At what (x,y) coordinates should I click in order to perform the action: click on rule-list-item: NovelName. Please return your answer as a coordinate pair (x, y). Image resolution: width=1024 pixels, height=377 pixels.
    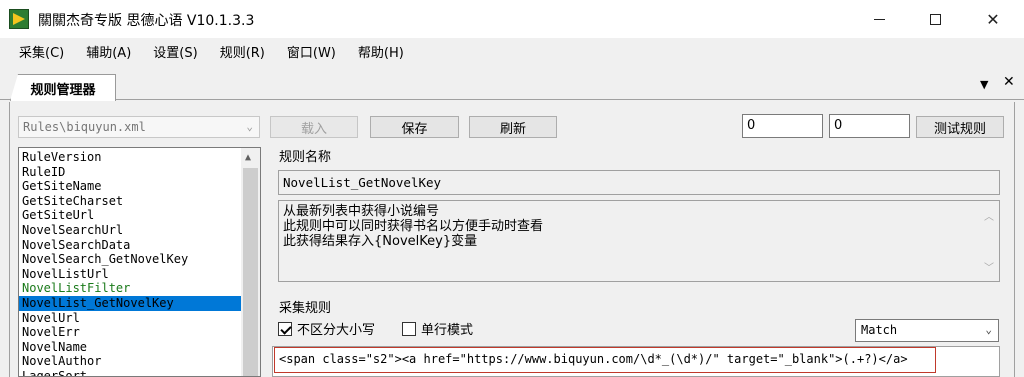
    Looking at the image, I should click on (130, 347).